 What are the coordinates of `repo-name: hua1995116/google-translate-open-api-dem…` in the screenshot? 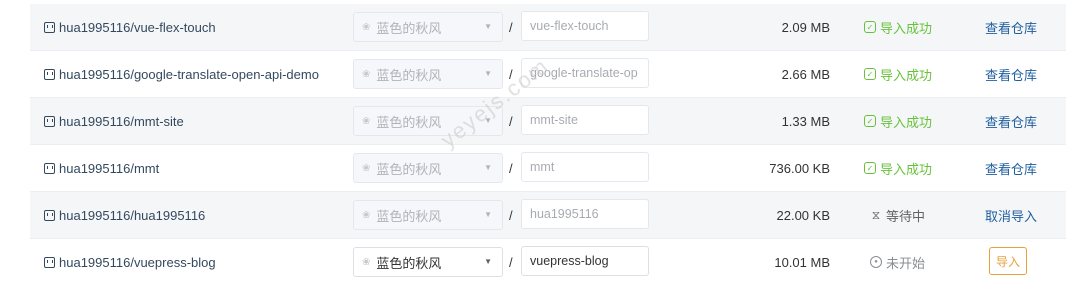 It's located at (189, 74).